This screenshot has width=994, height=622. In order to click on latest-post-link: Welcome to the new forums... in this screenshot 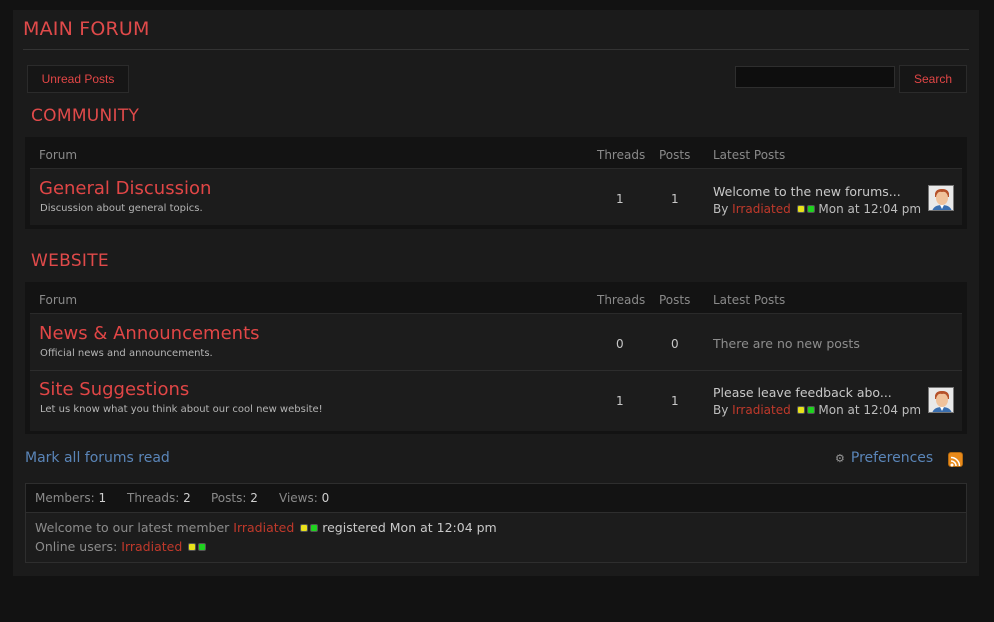, I will do `click(807, 191)`.